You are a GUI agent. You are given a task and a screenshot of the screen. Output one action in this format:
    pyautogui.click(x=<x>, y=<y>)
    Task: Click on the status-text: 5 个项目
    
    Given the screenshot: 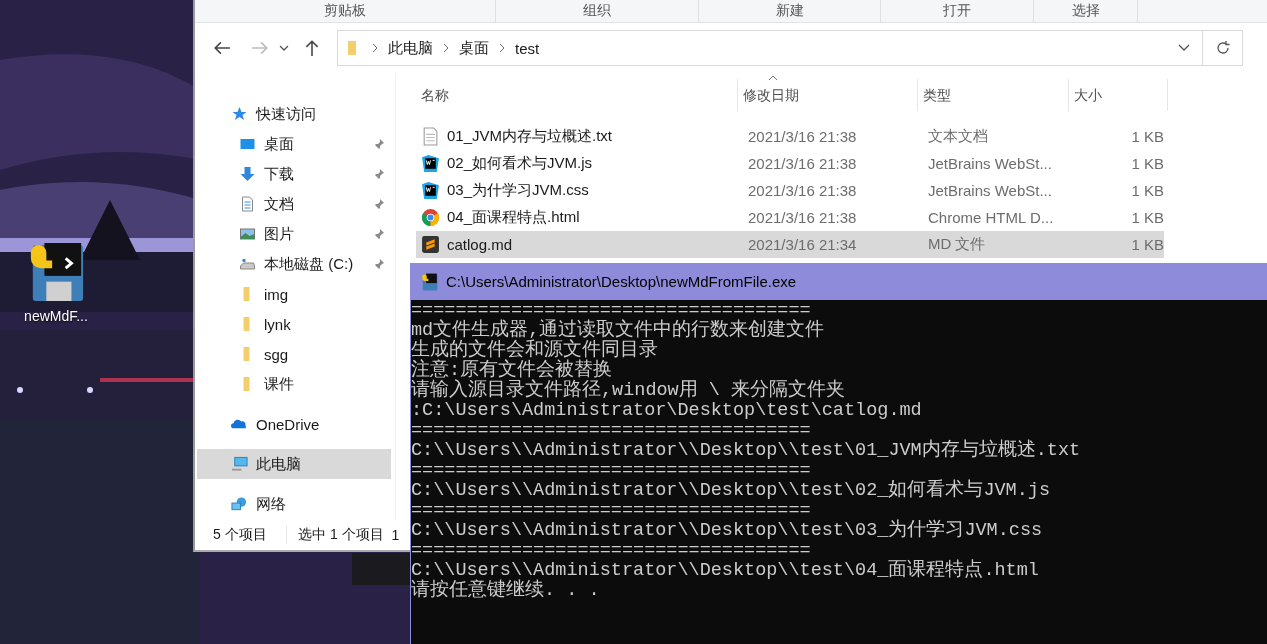 What is the action you would take?
    pyautogui.click(x=250, y=535)
    